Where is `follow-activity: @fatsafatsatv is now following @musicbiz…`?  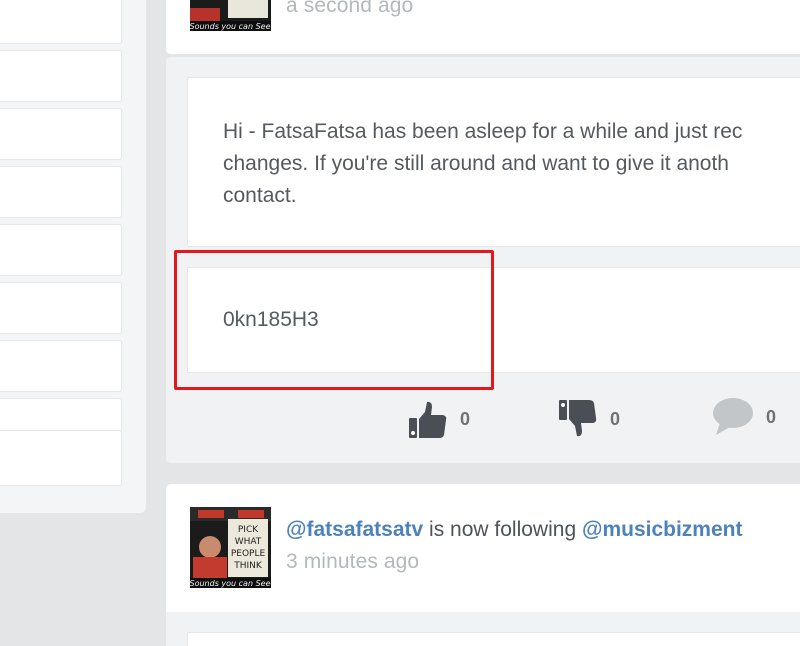 follow-activity: @fatsafatsatv is now following @musicbiz… is located at coordinates (514, 530).